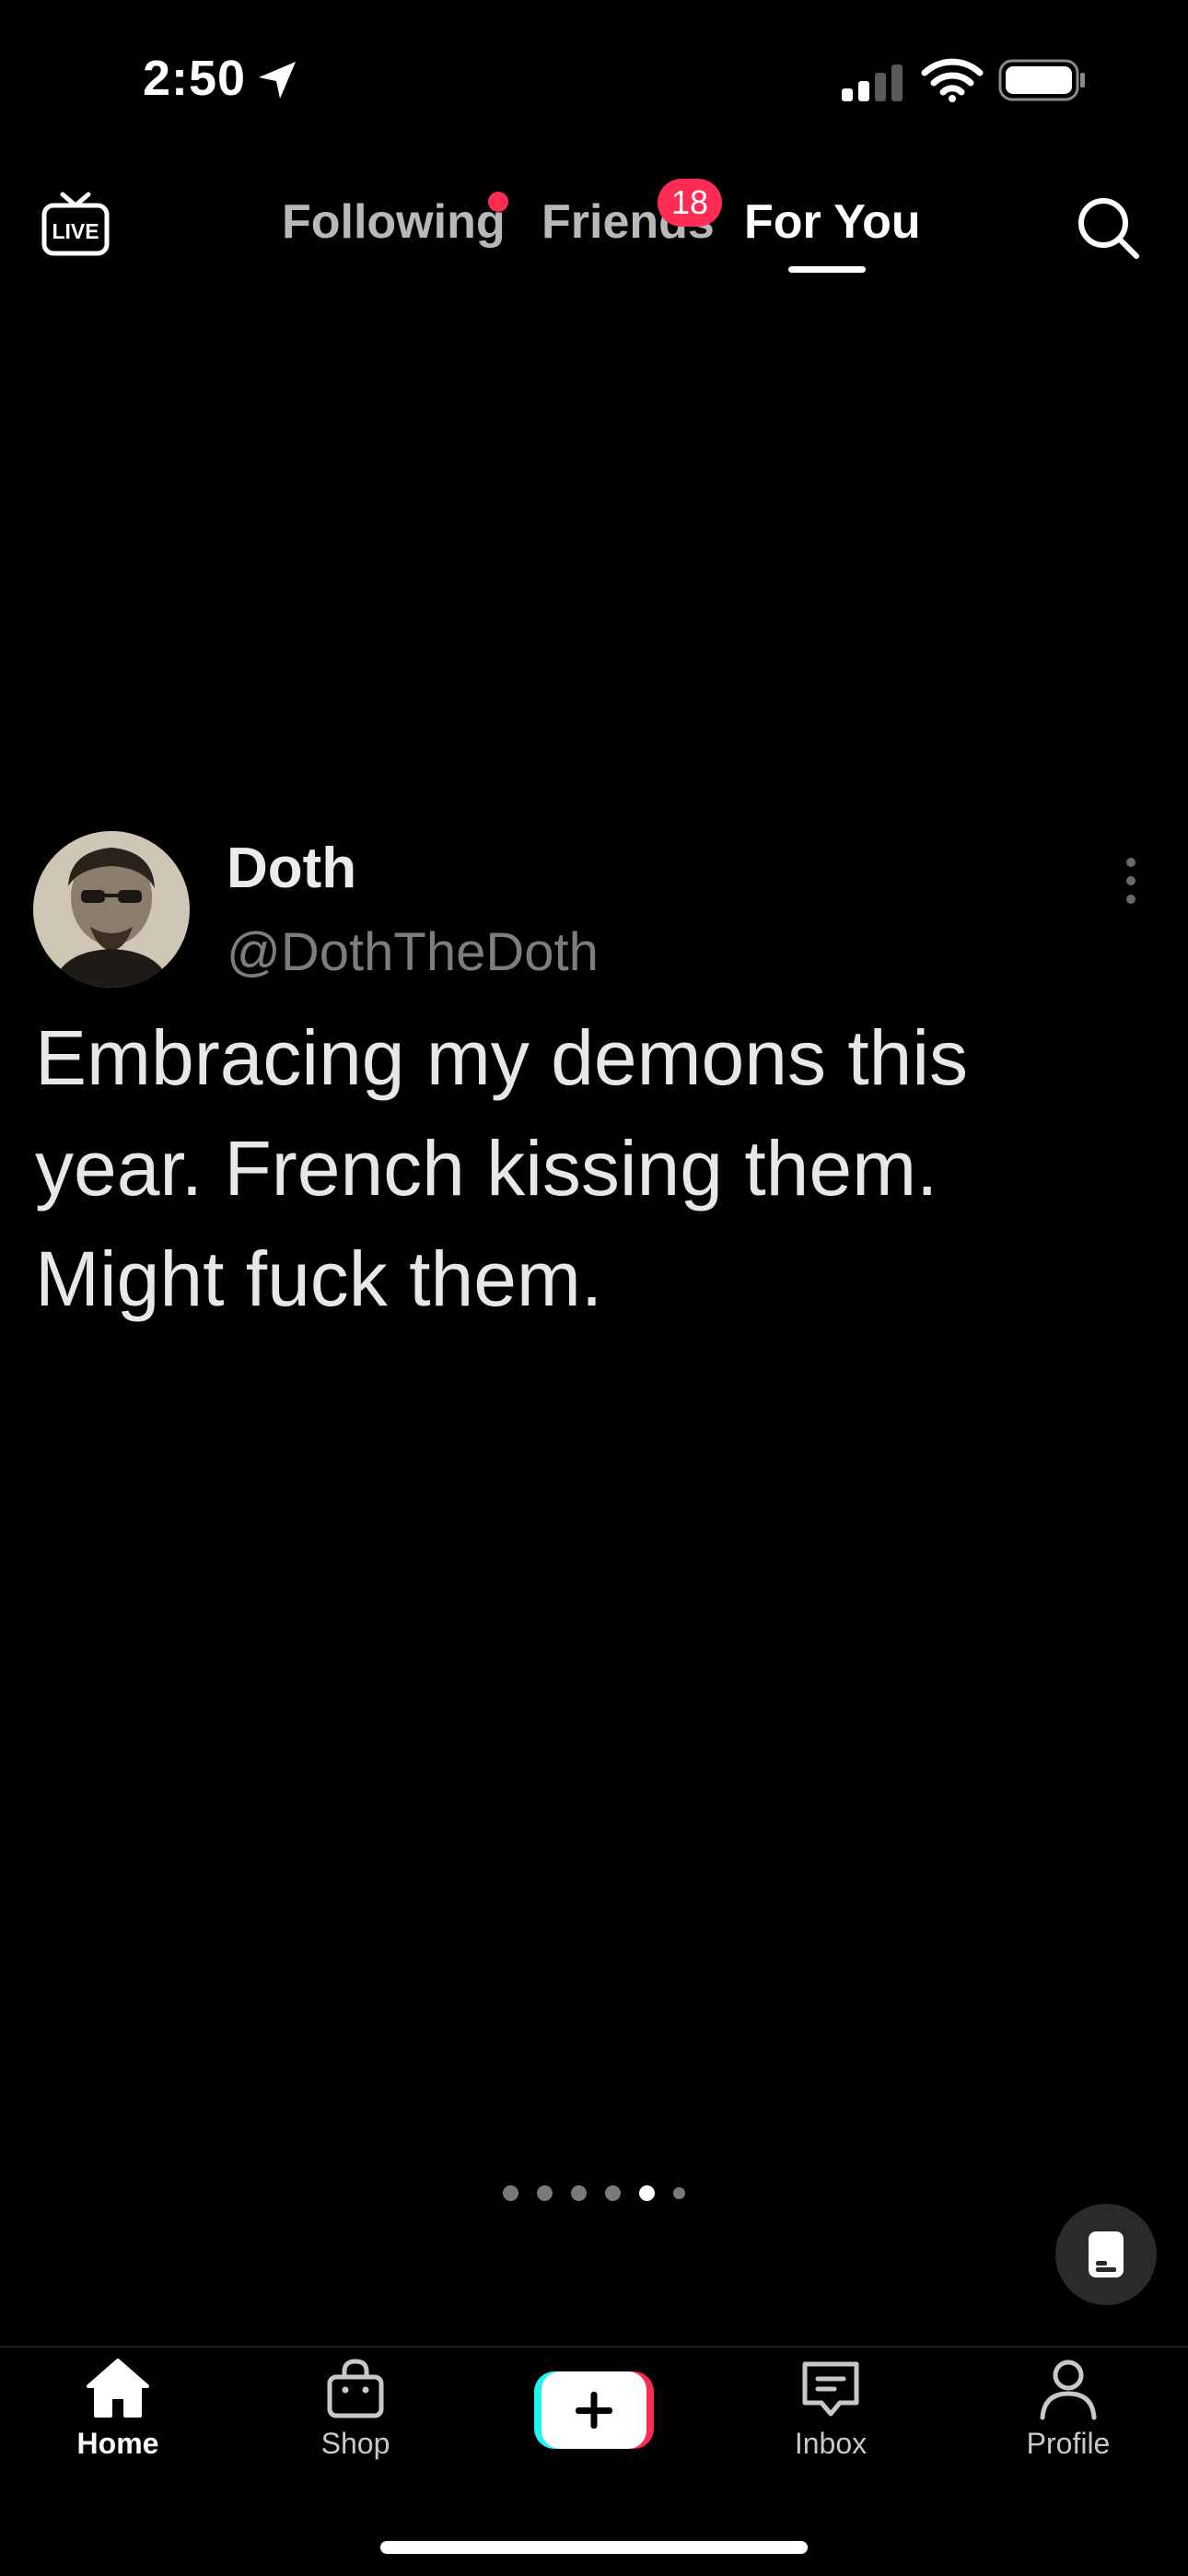  I want to click on battery-icon, so click(1041, 80).